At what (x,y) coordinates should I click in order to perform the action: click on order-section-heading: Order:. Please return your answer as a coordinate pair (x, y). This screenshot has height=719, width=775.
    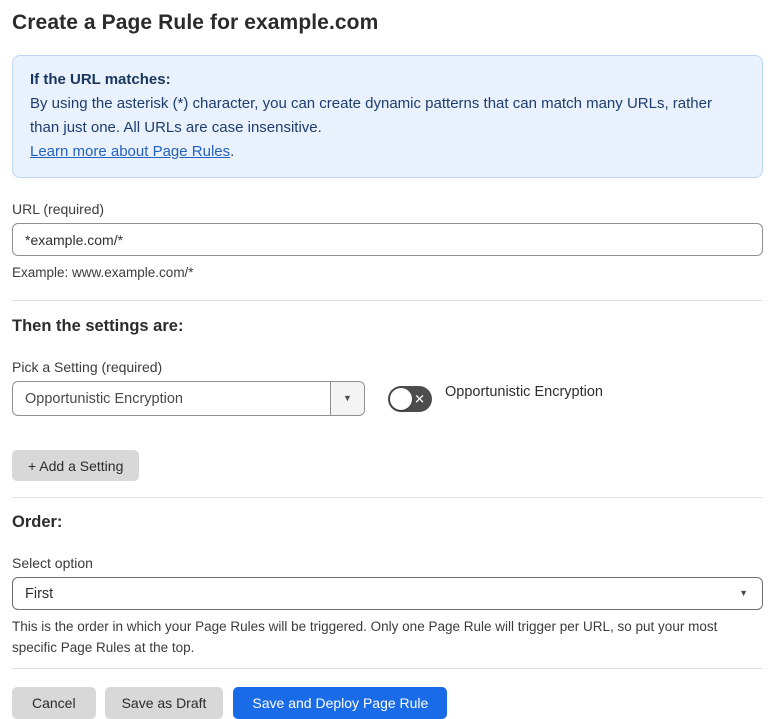
    Looking at the image, I should click on (37, 522).